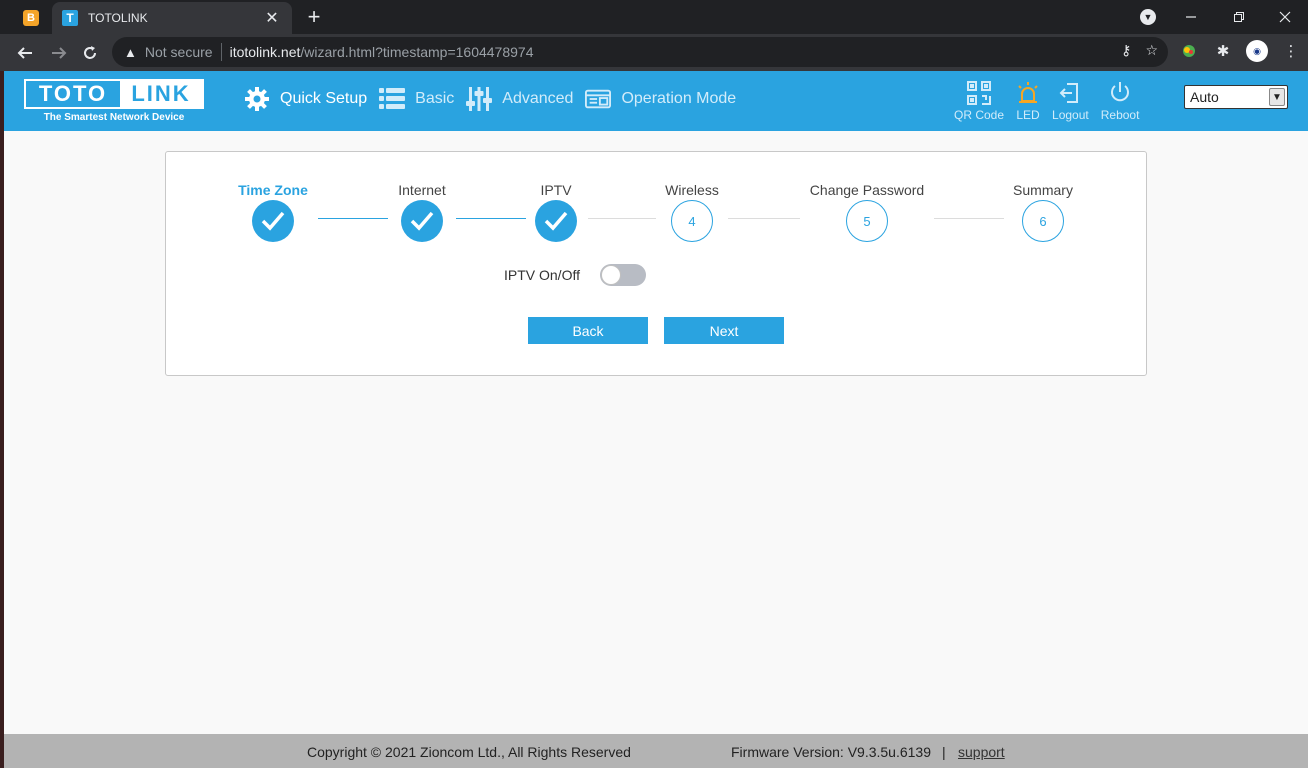 The width and height of the screenshot is (1308, 768). I want to click on menu-label: Operation Mode, so click(679, 98).